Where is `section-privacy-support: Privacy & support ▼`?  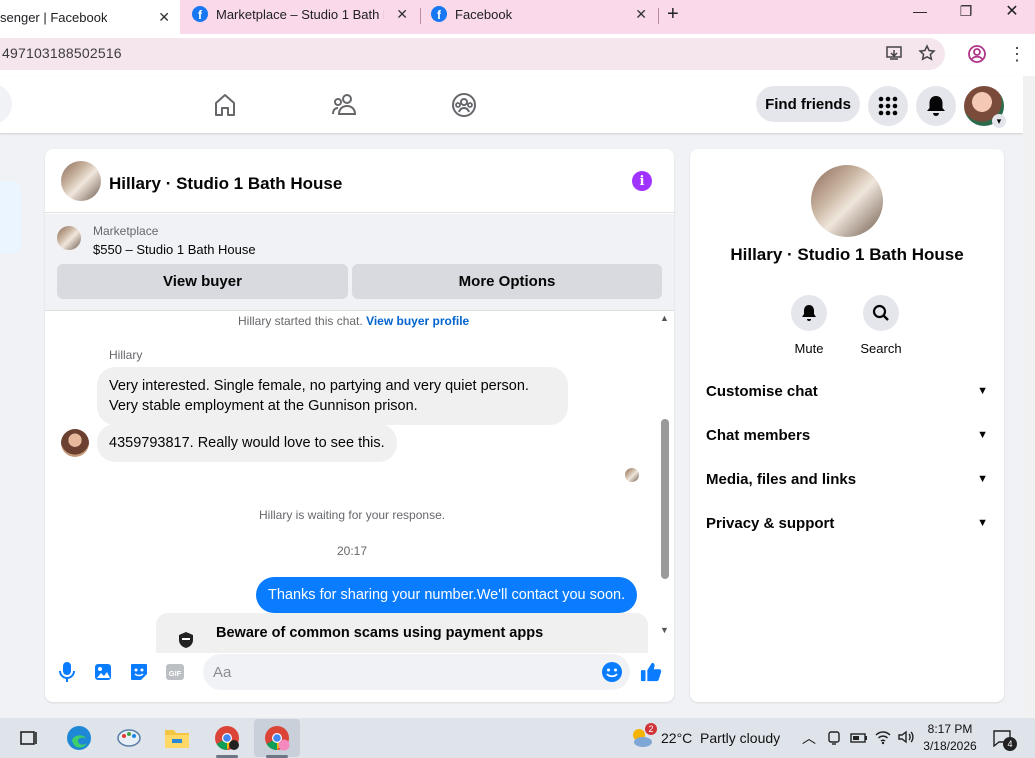 section-privacy-support: Privacy & support ▼ is located at coordinates (847, 523).